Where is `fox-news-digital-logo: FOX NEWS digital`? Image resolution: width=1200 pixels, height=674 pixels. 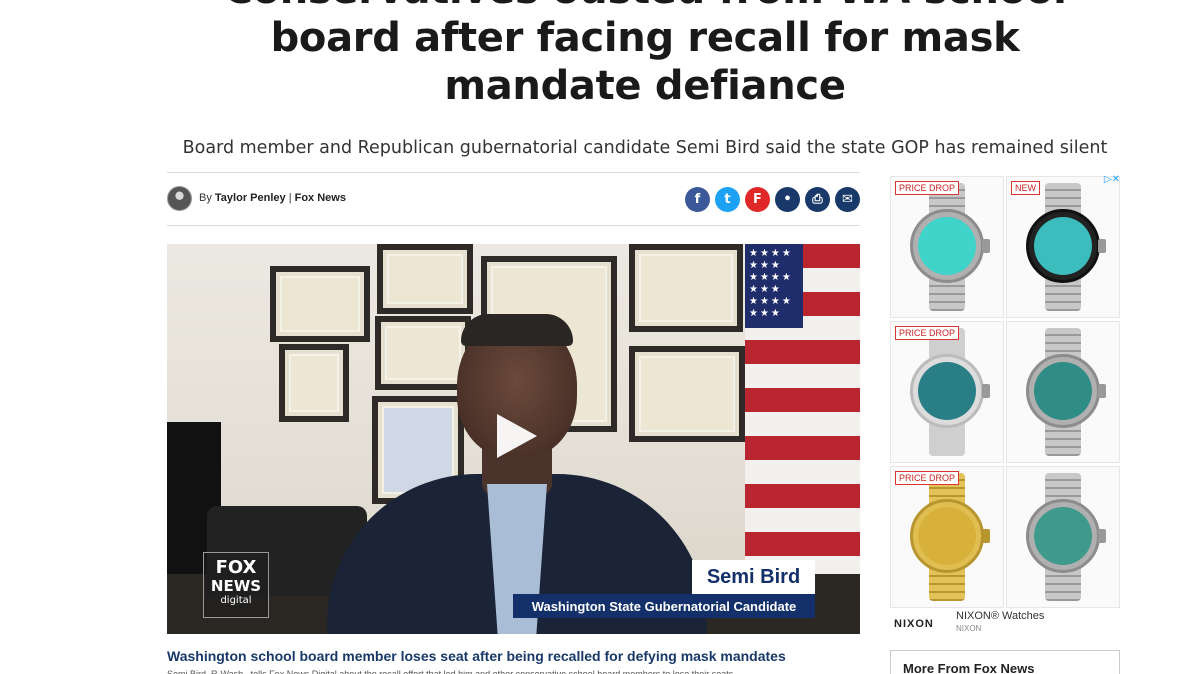
fox-news-digital-logo: FOX NEWS digital is located at coordinates (236, 585).